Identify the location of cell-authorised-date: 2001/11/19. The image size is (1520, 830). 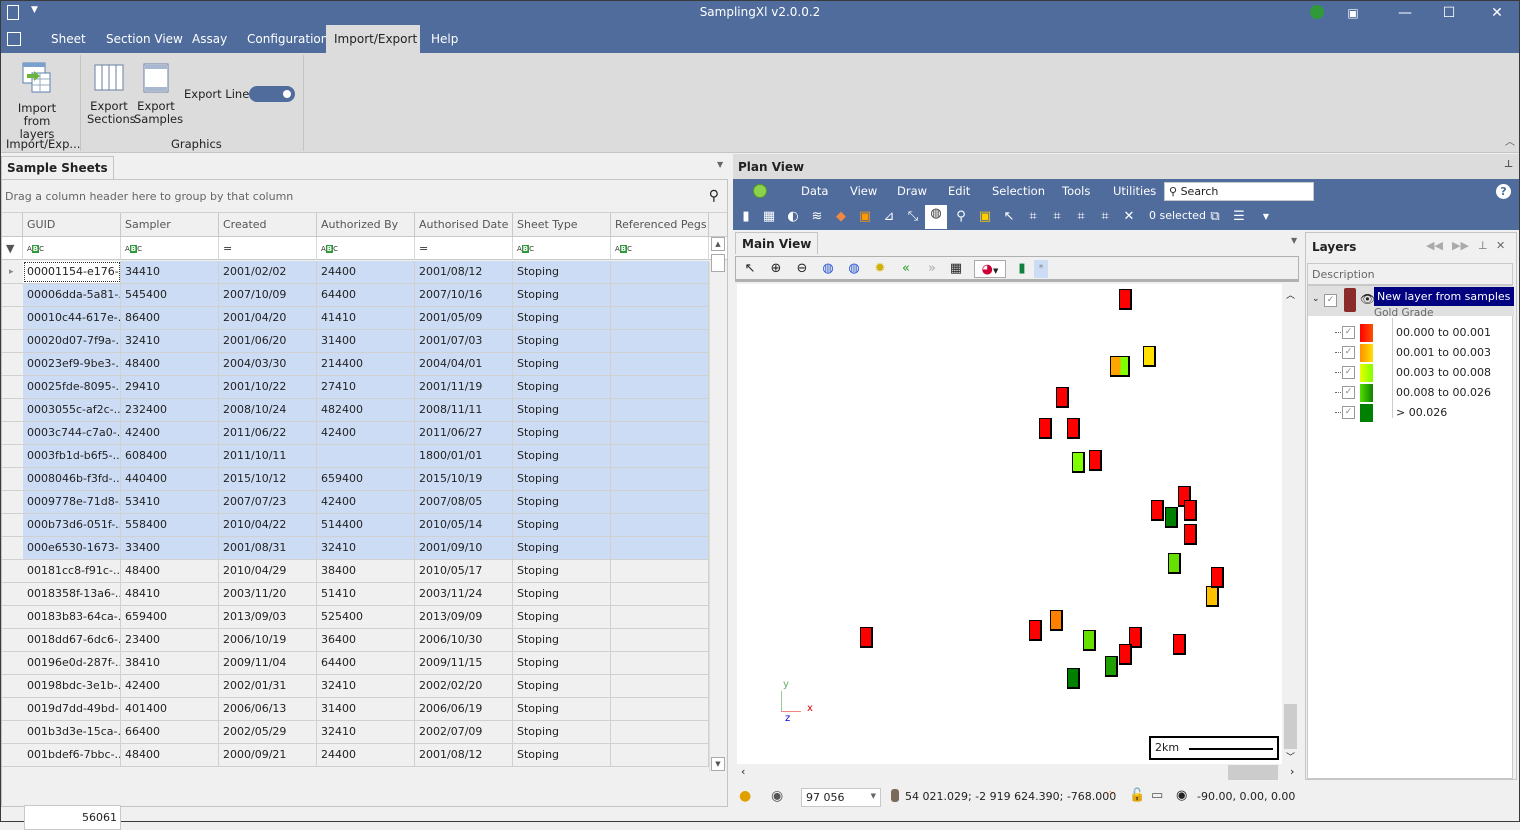
(464, 387).